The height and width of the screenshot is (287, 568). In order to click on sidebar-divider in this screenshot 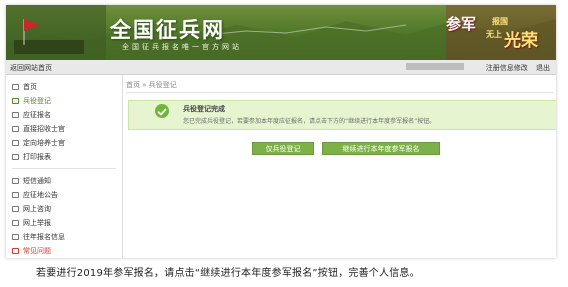, I will do `click(64, 168)`.